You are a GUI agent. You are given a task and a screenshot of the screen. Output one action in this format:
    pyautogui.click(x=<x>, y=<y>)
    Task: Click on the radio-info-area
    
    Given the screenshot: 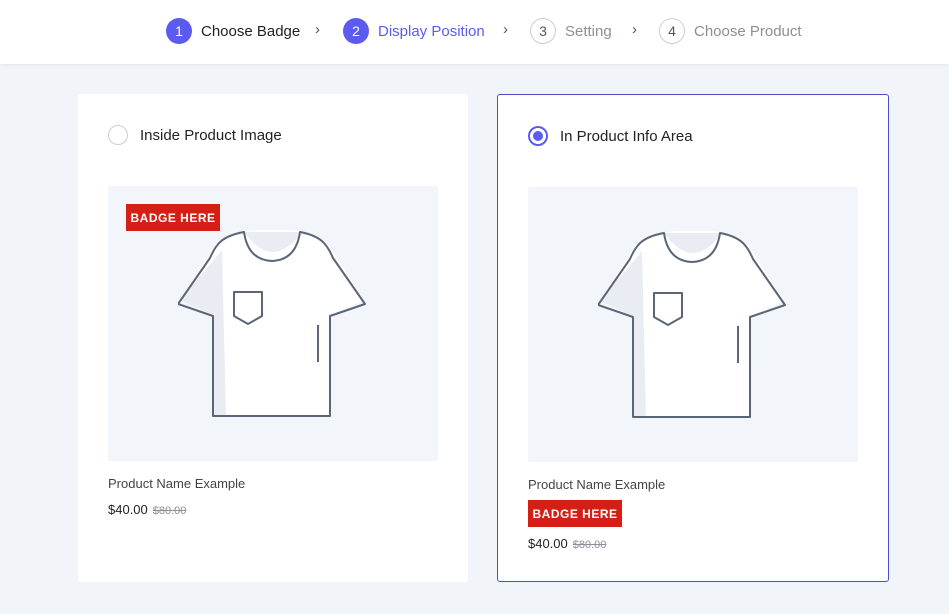 What is the action you would take?
    pyautogui.click(x=538, y=136)
    